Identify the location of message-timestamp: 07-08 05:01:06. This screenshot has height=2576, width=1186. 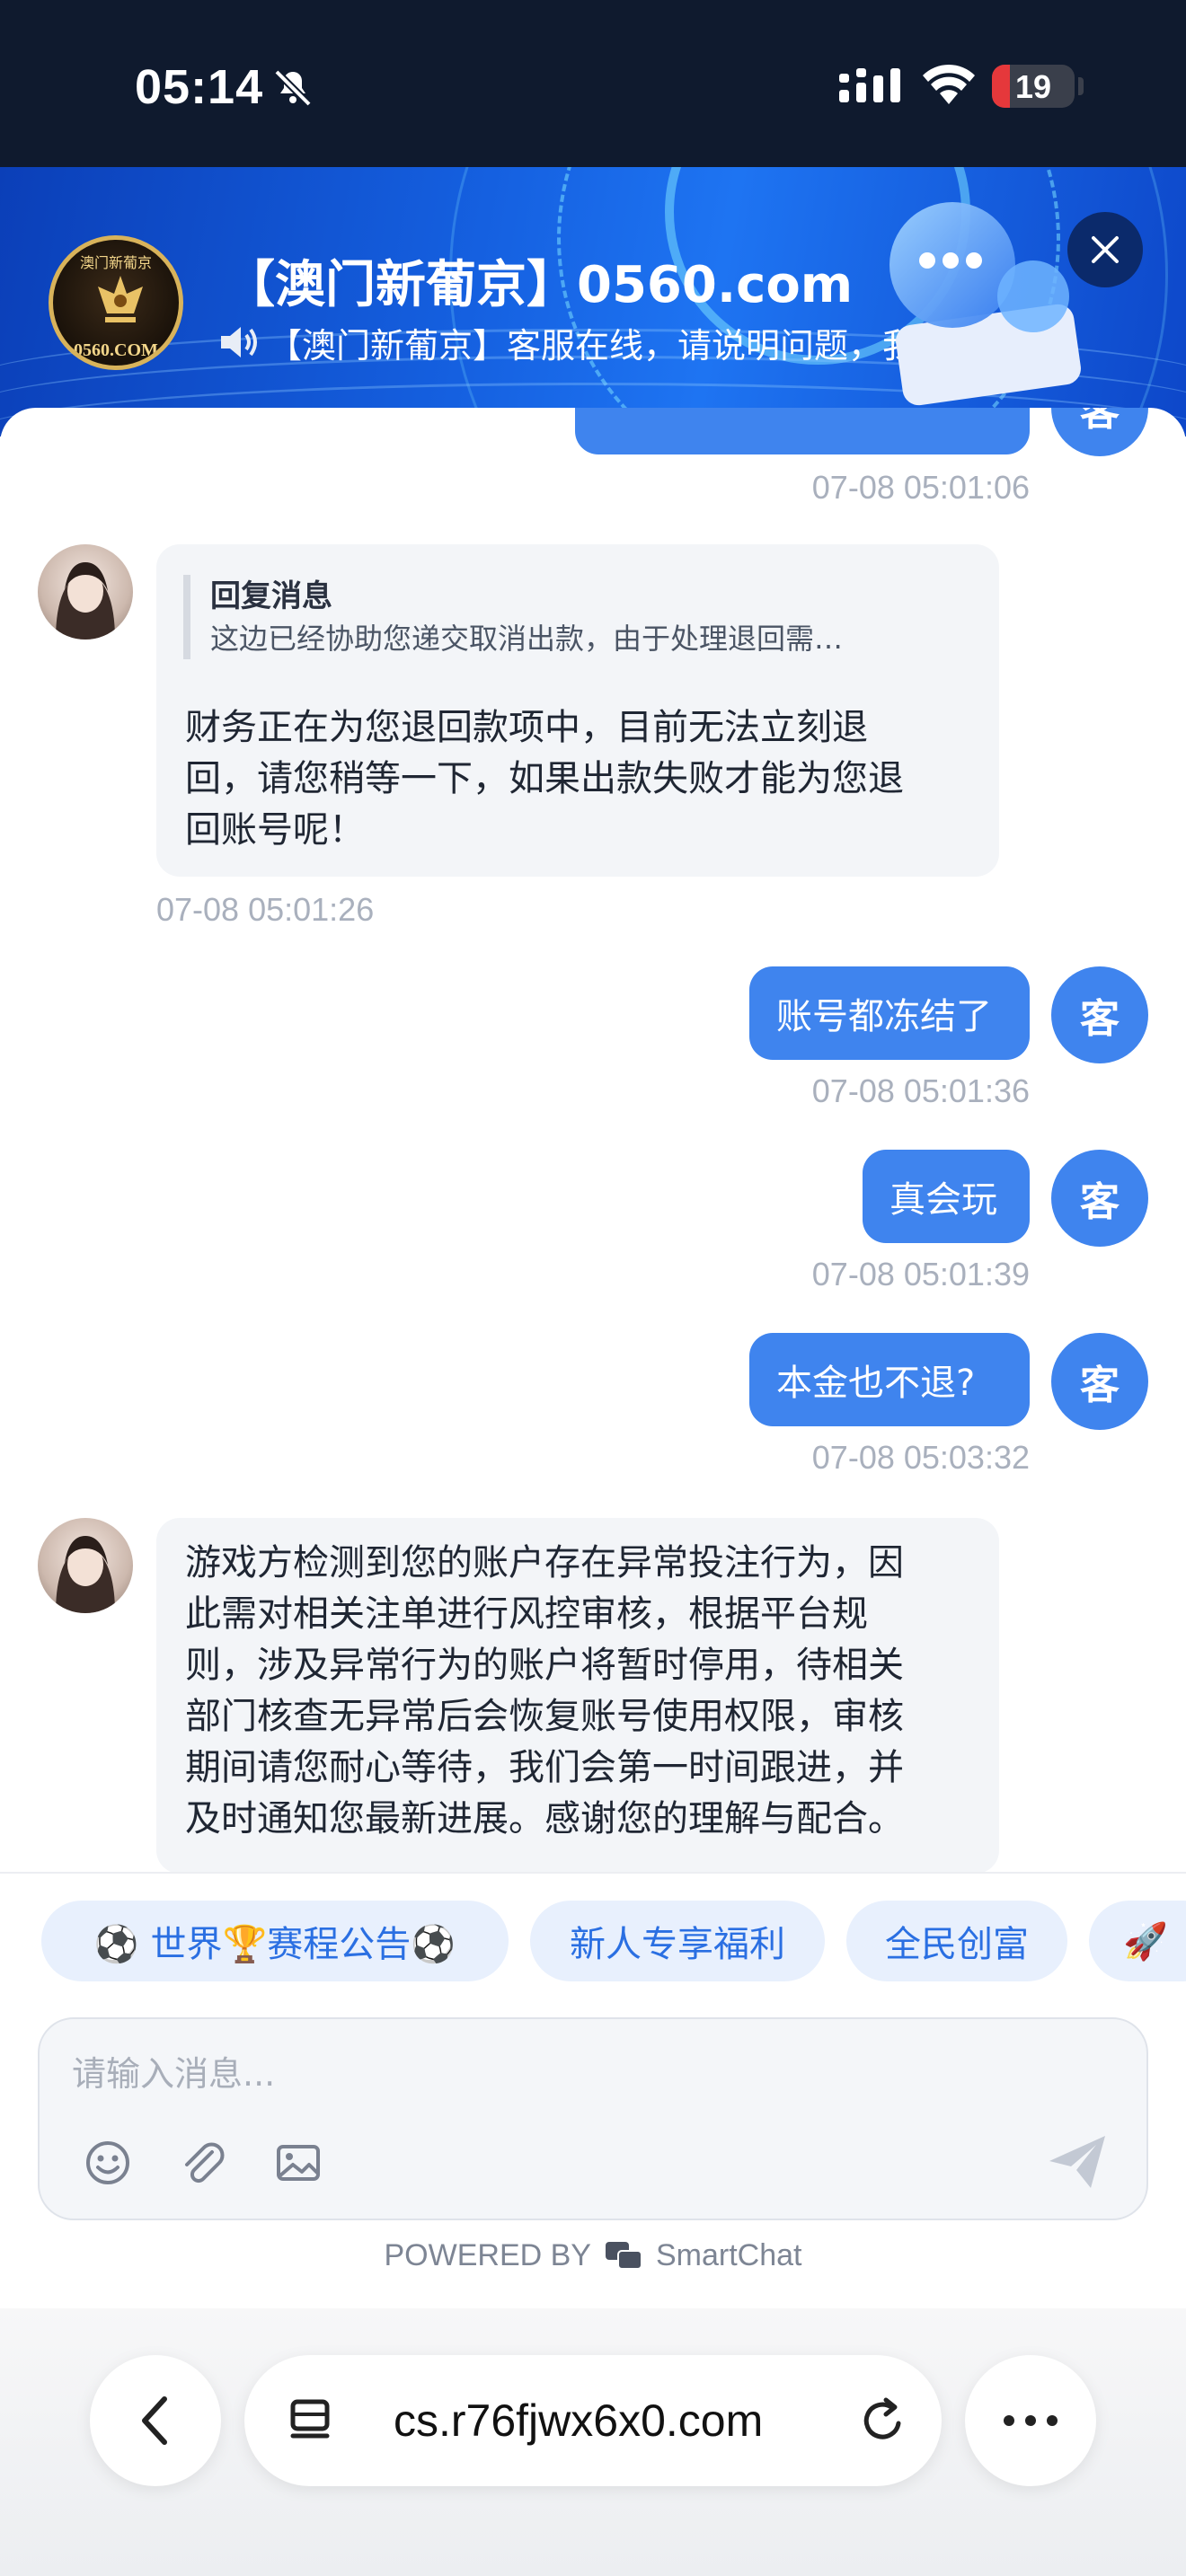
(920, 487).